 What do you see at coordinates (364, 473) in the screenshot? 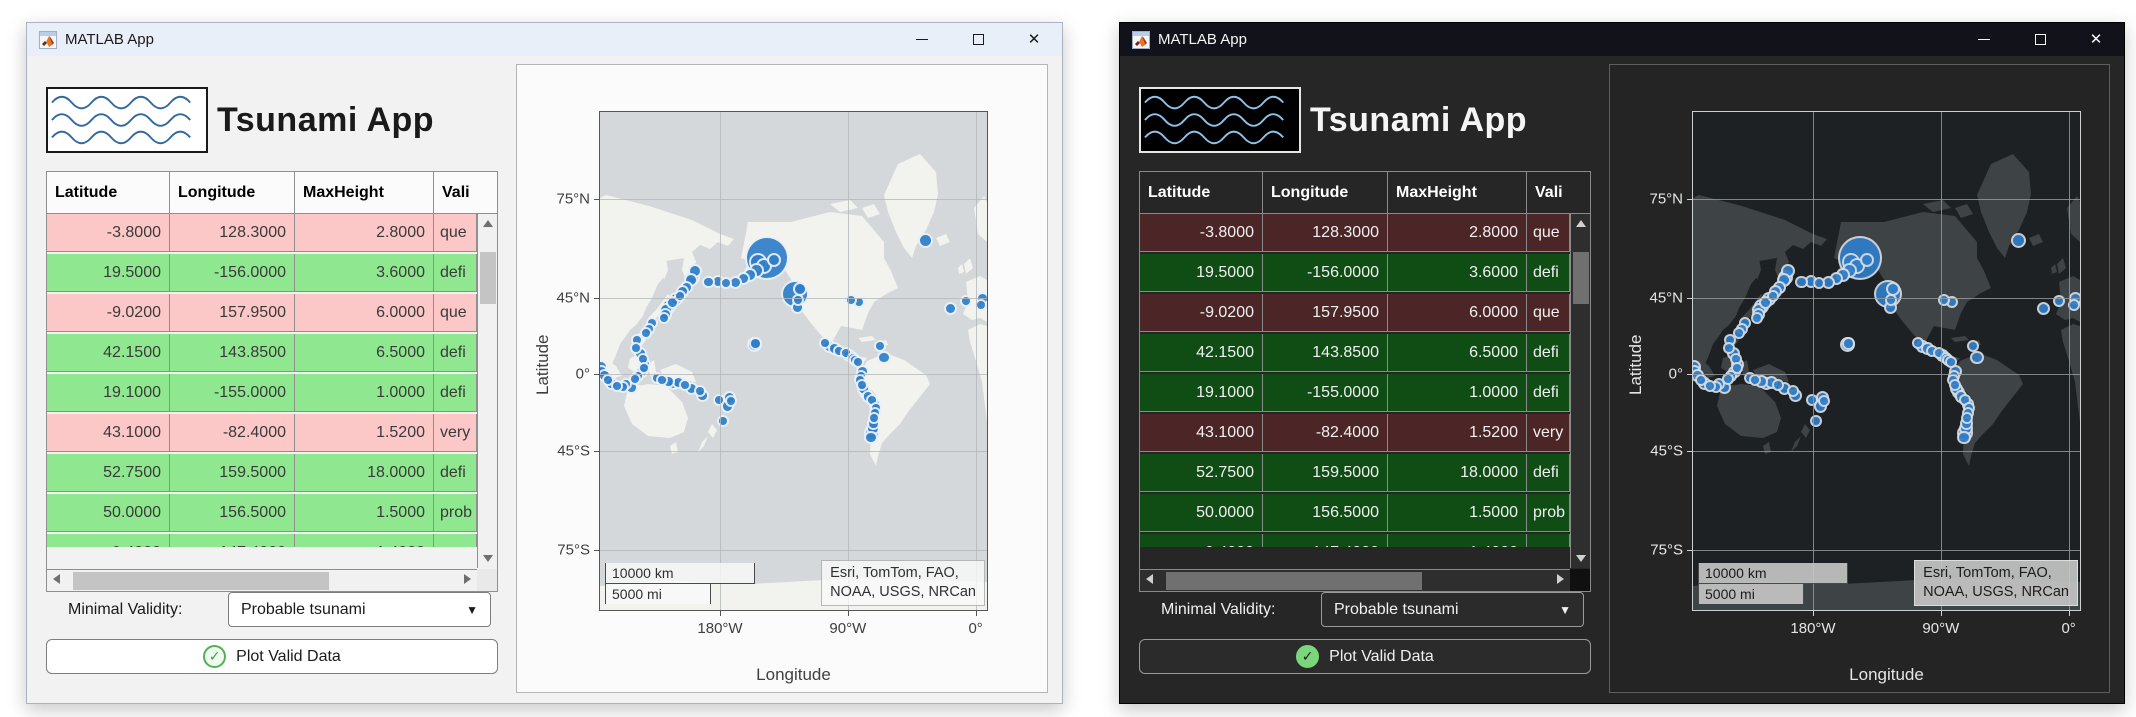
I see `table-cell: 18.0000` at bounding box center [364, 473].